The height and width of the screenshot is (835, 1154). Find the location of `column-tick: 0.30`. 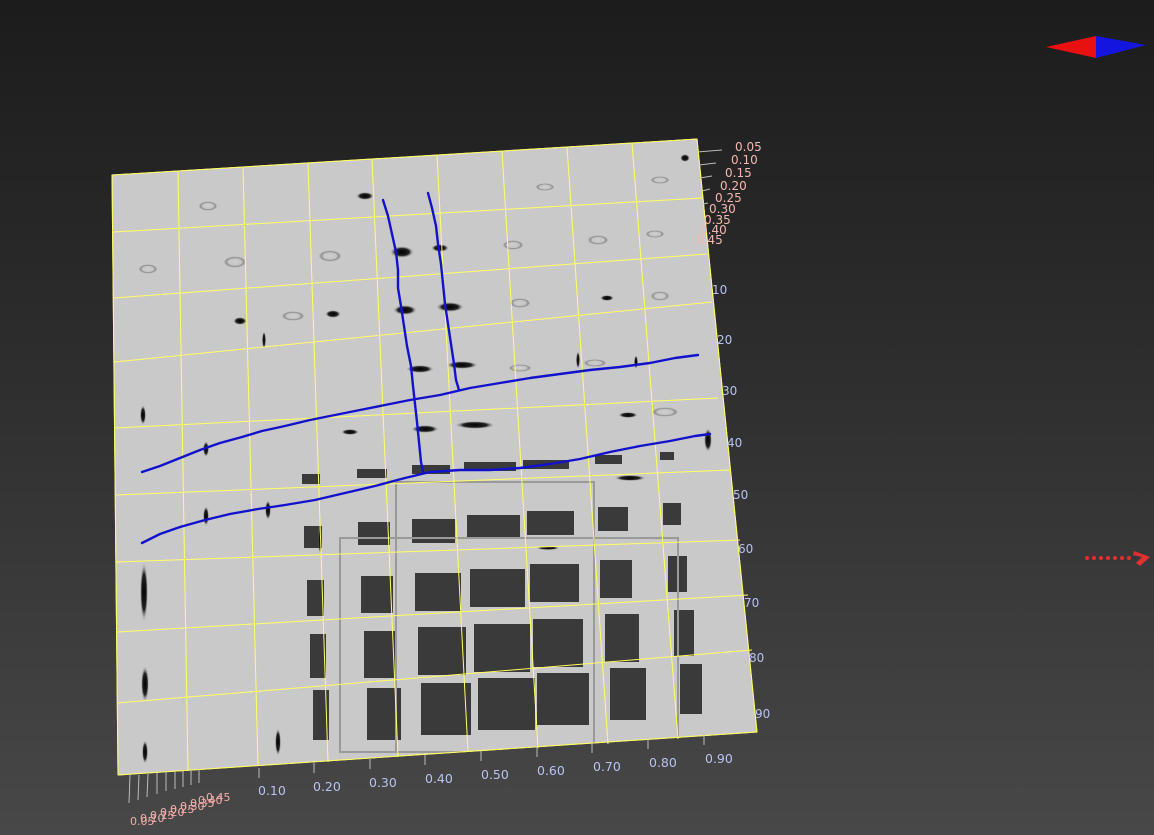

column-tick: 0.30 is located at coordinates (383, 782).